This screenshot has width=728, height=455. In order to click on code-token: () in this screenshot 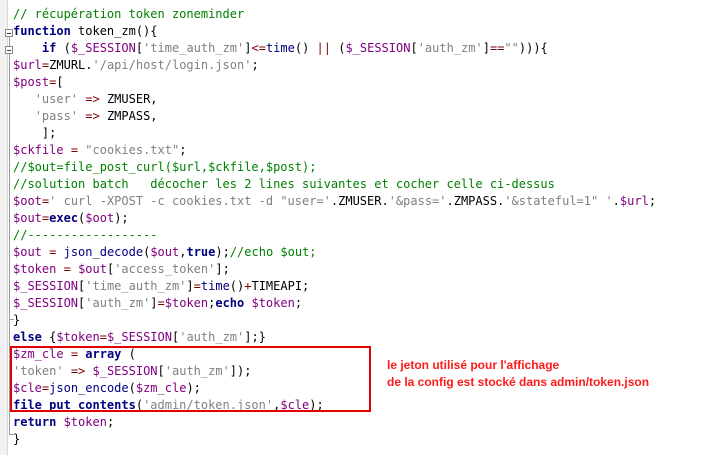, I will do `click(305, 48)`.